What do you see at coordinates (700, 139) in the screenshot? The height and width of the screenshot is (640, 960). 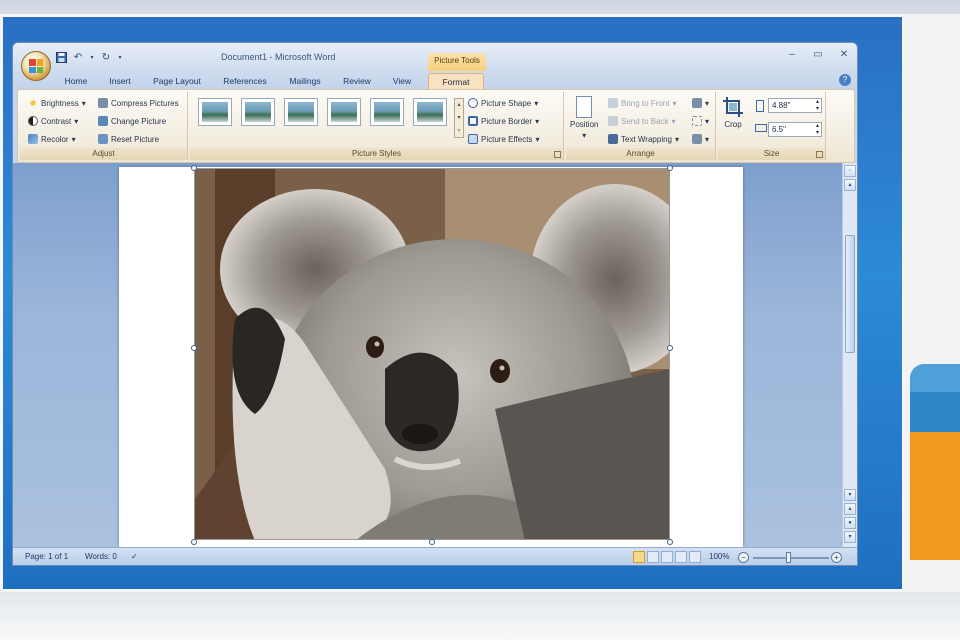 I see `rotate-button: ▾` at bounding box center [700, 139].